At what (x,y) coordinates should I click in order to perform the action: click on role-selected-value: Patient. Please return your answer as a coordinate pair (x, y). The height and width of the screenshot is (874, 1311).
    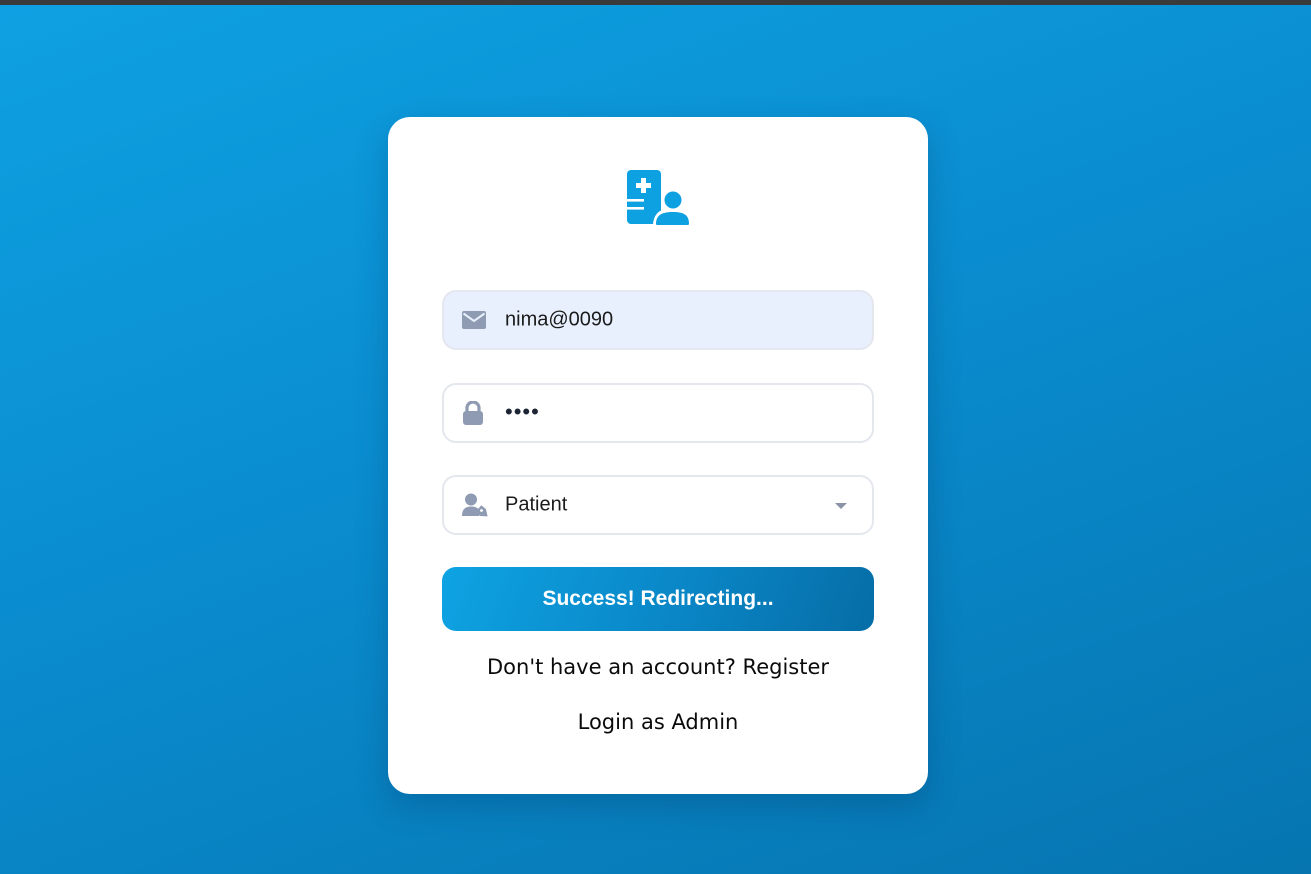
    Looking at the image, I should click on (536, 504).